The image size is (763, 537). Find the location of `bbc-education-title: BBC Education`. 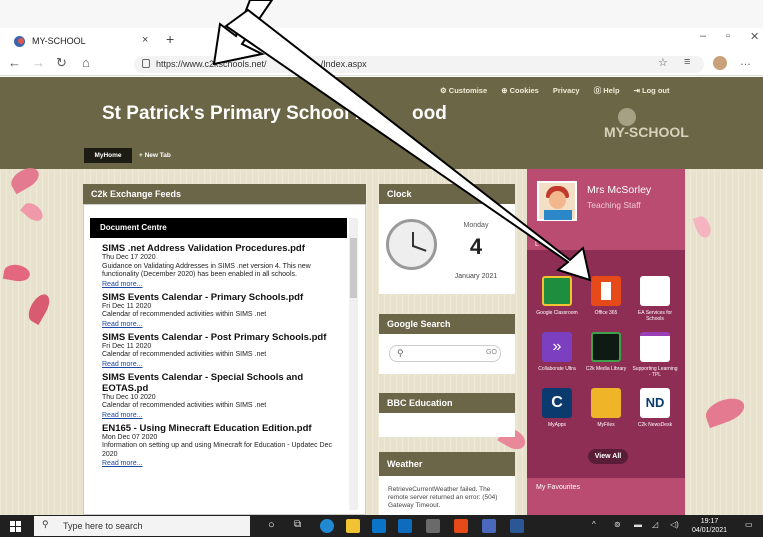

bbc-education-title: BBC Education is located at coordinates (447, 403).